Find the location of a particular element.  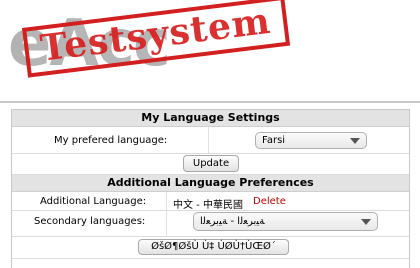

additional-language-label: Additional Language: is located at coordinates (93, 201).